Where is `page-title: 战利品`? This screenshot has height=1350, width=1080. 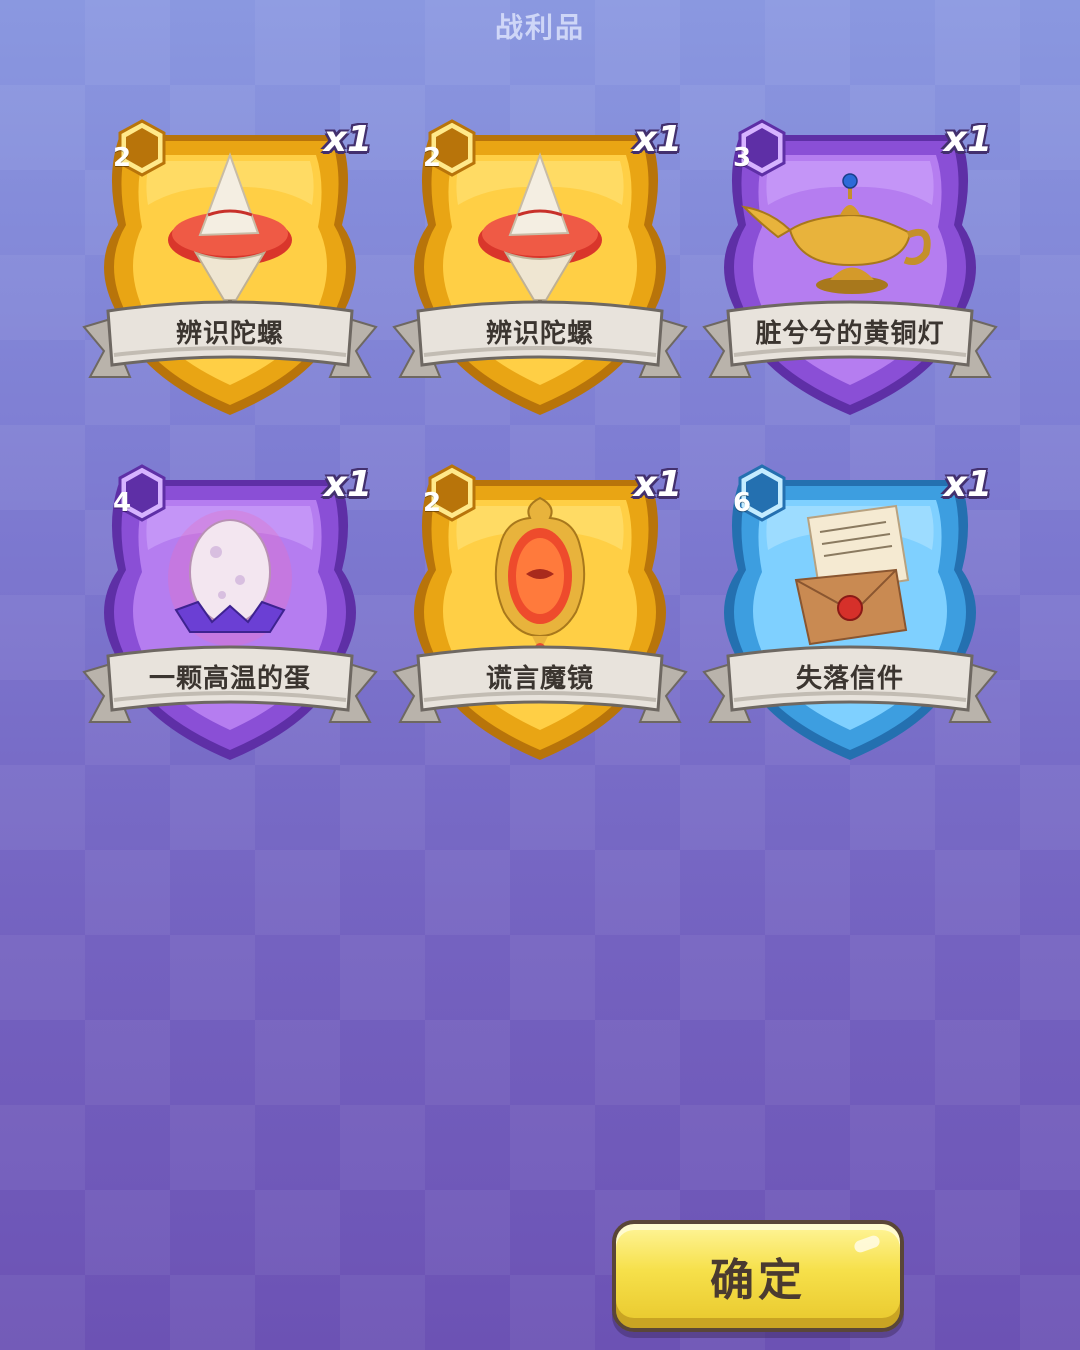
page-title: 战利品 is located at coordinates (539, 27).